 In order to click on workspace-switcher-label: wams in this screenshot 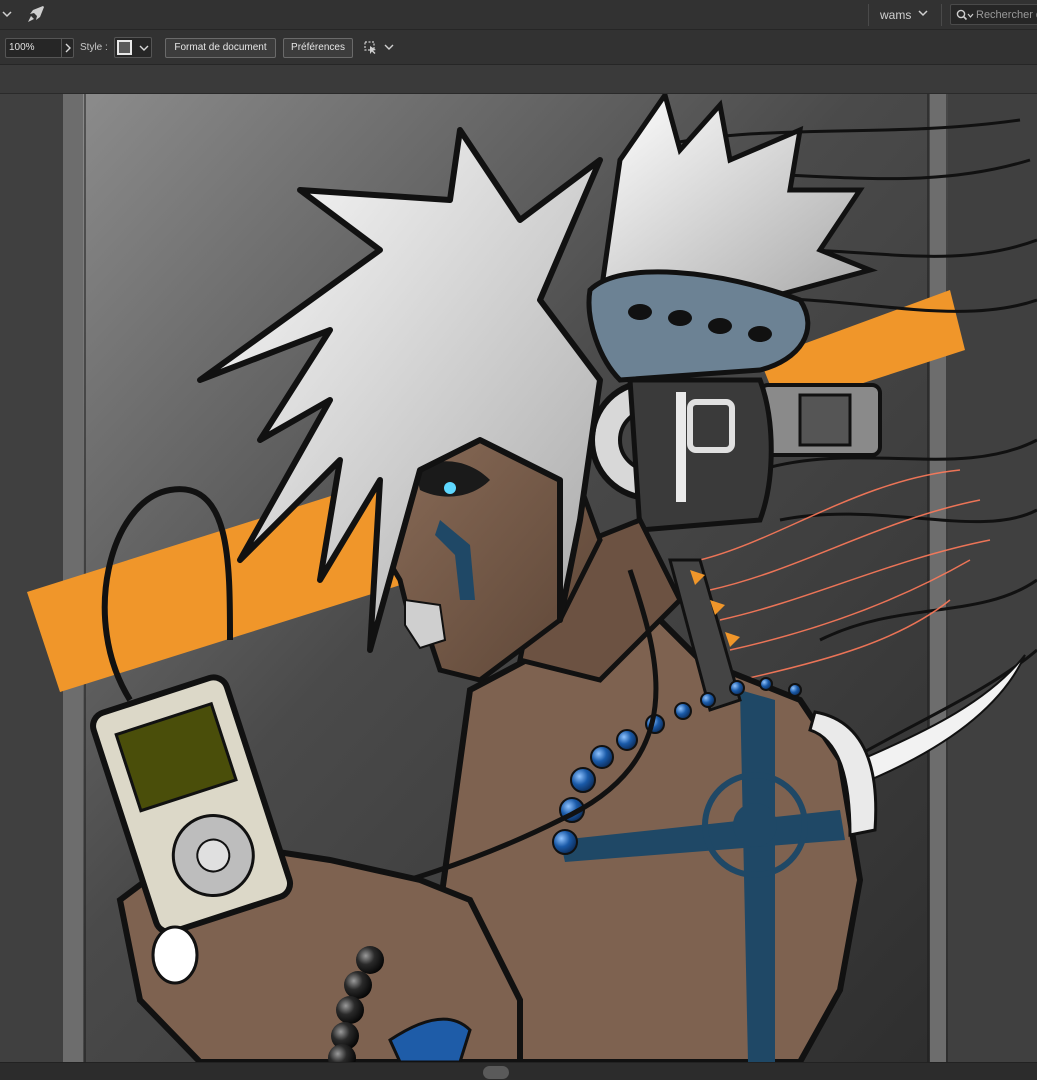, I will do `click(895, 15)`.